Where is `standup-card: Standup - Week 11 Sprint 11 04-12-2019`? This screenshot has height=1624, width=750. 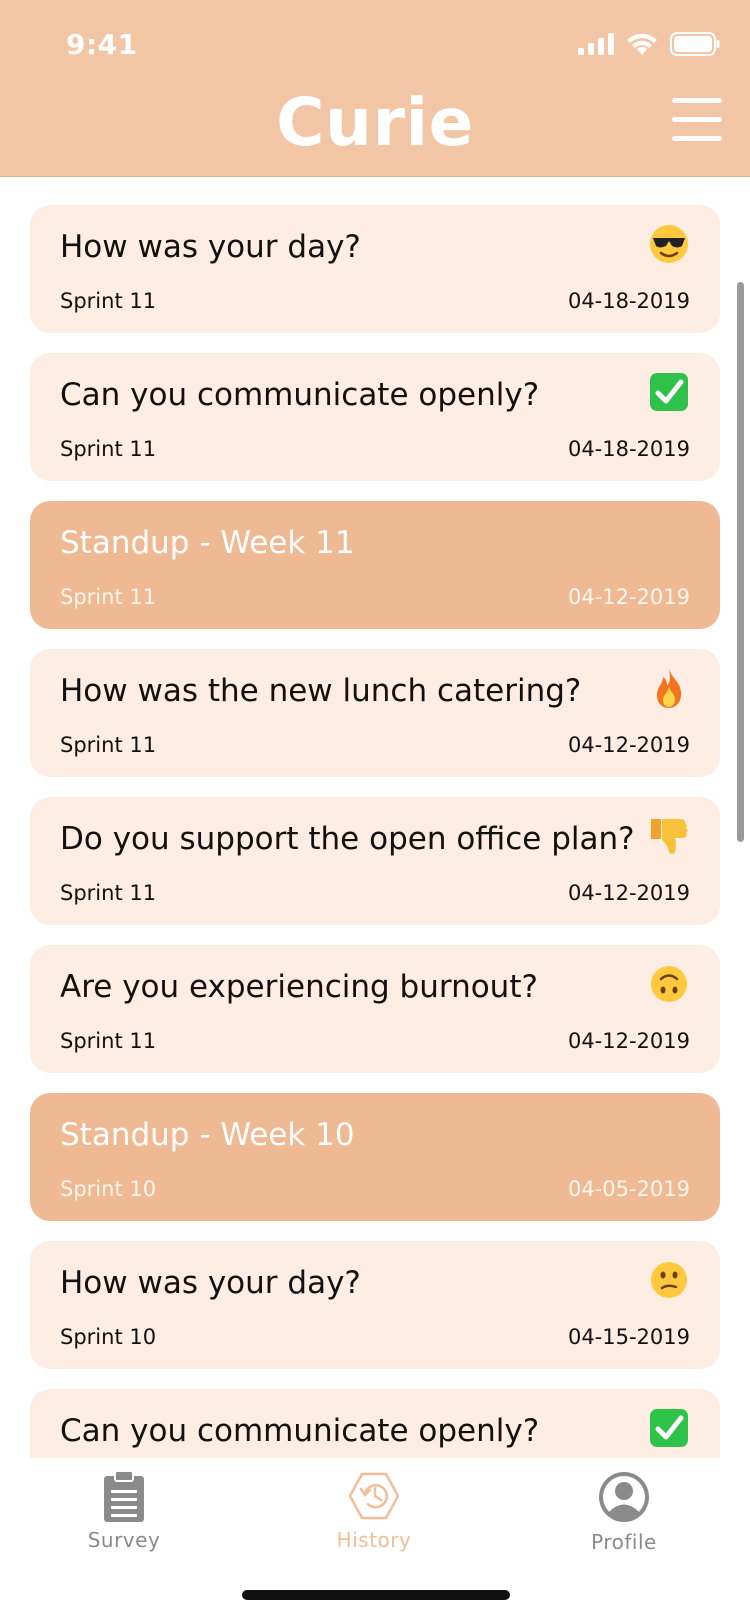
standup-card: Standup - Week 11 Sprint 11 04-12-2019 is located at coordinates (375, 565).